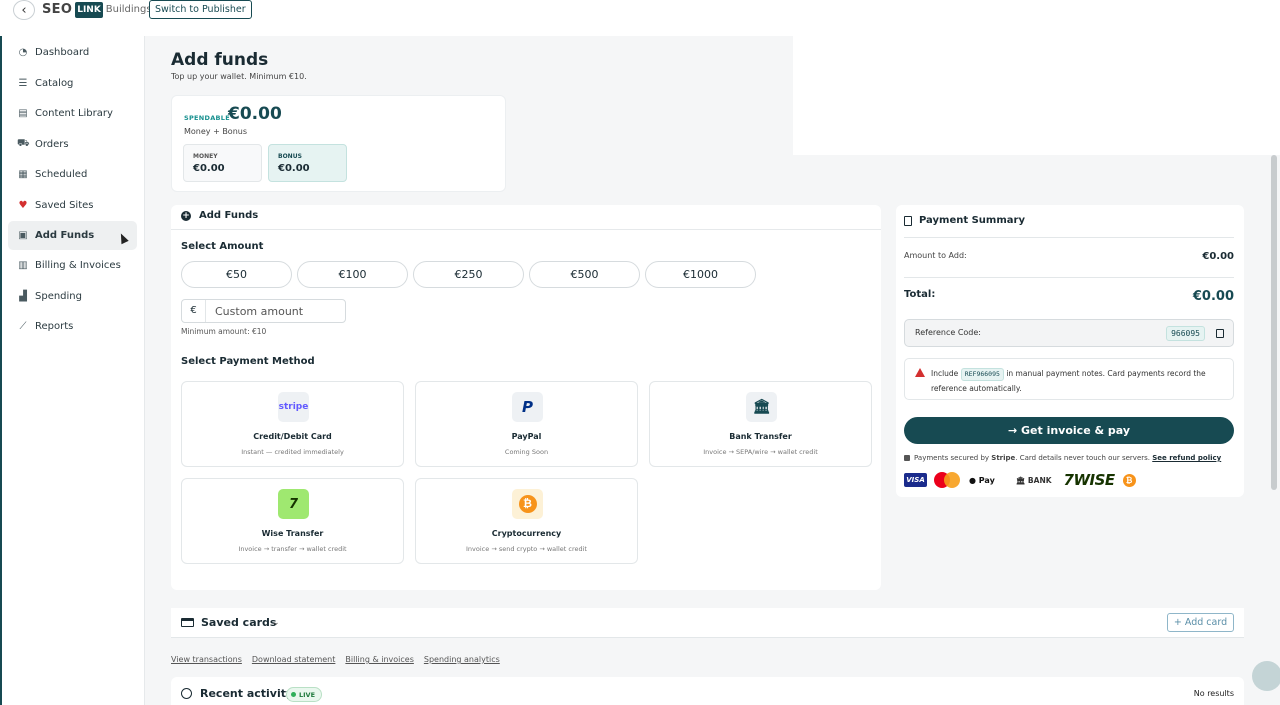 The width and height of the screenshot is (1280, 705). What do you see at coordinates (1220, 333) in the screenshot?
I see `copy-icon` at bounding box center [1220, 333].